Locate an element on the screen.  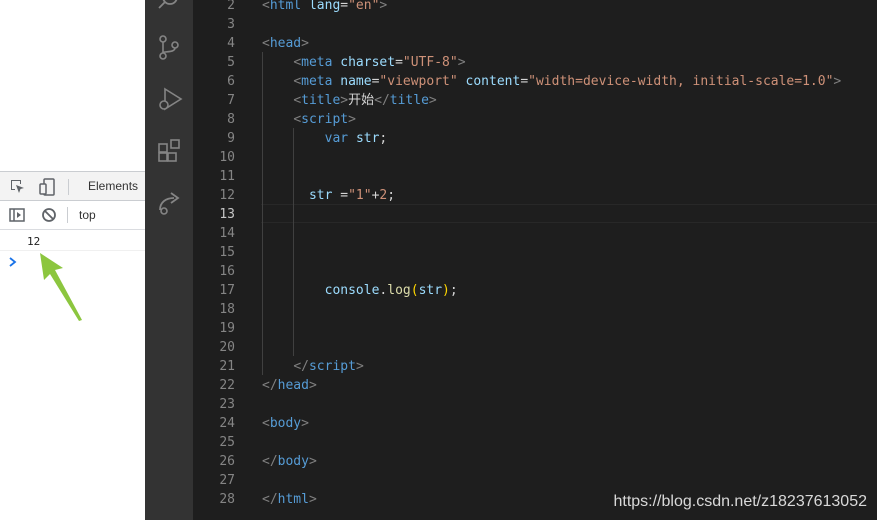
code-line: 3 is located at coordinates (535, 24).